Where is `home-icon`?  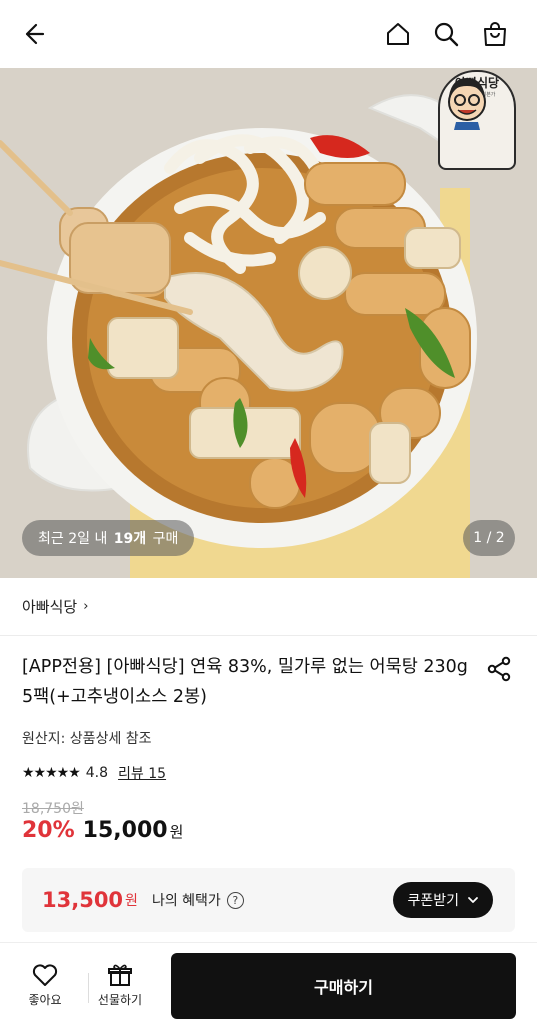 home-icon is located at coordinates (398, 34).